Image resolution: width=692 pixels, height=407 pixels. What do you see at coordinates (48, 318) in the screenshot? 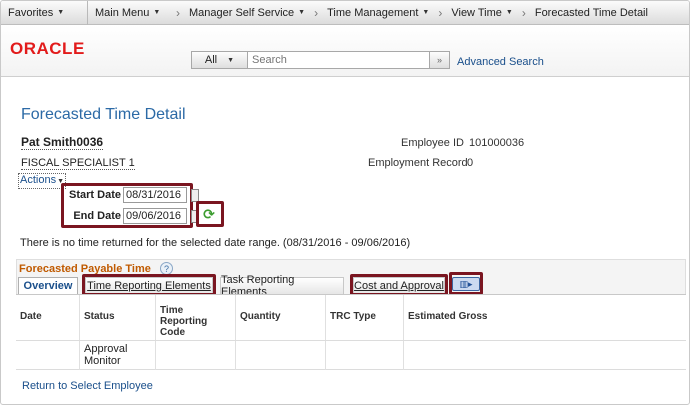
I see `column-header-date: Date` at bounding box center [48, 318].